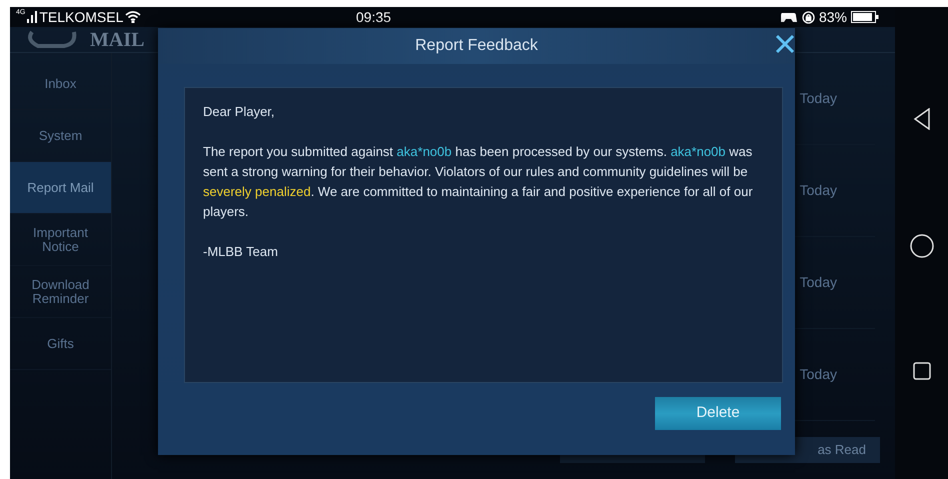  What do you see at coordinates (374, 17) in the screenshot?
I see `status-time: 09:35` at bounding box center [374, 17].